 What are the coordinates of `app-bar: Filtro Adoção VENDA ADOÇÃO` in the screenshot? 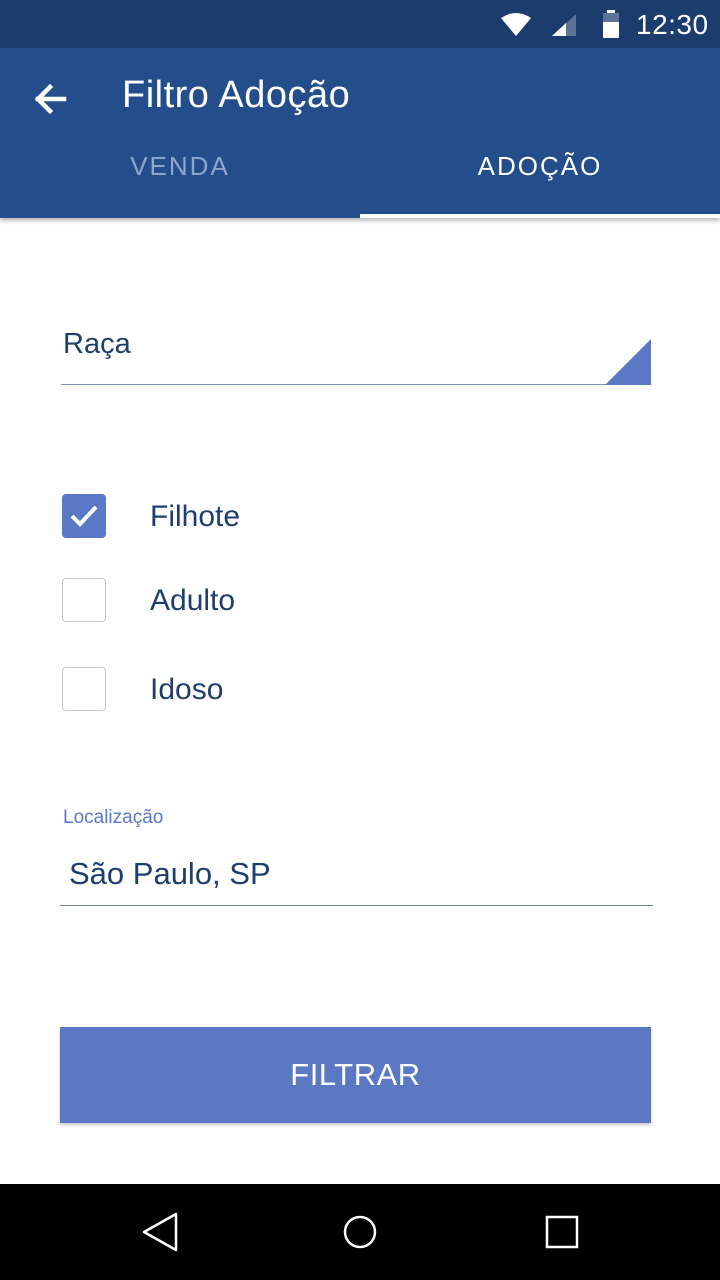 It's located at (360, 133).